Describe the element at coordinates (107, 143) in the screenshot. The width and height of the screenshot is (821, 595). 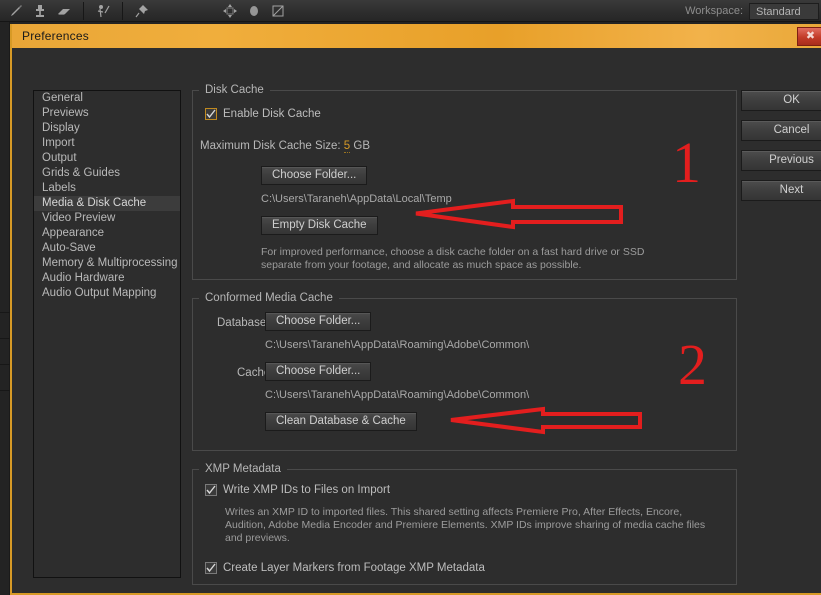
I see `sidebar-item-import: Import` at that location.